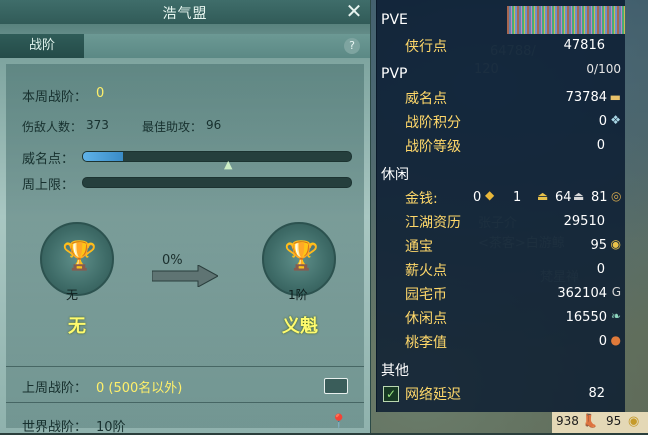  Describe the element at coordinates (298, 295) in the screenshot. I see `next-rank-small: 1阶` at that location.